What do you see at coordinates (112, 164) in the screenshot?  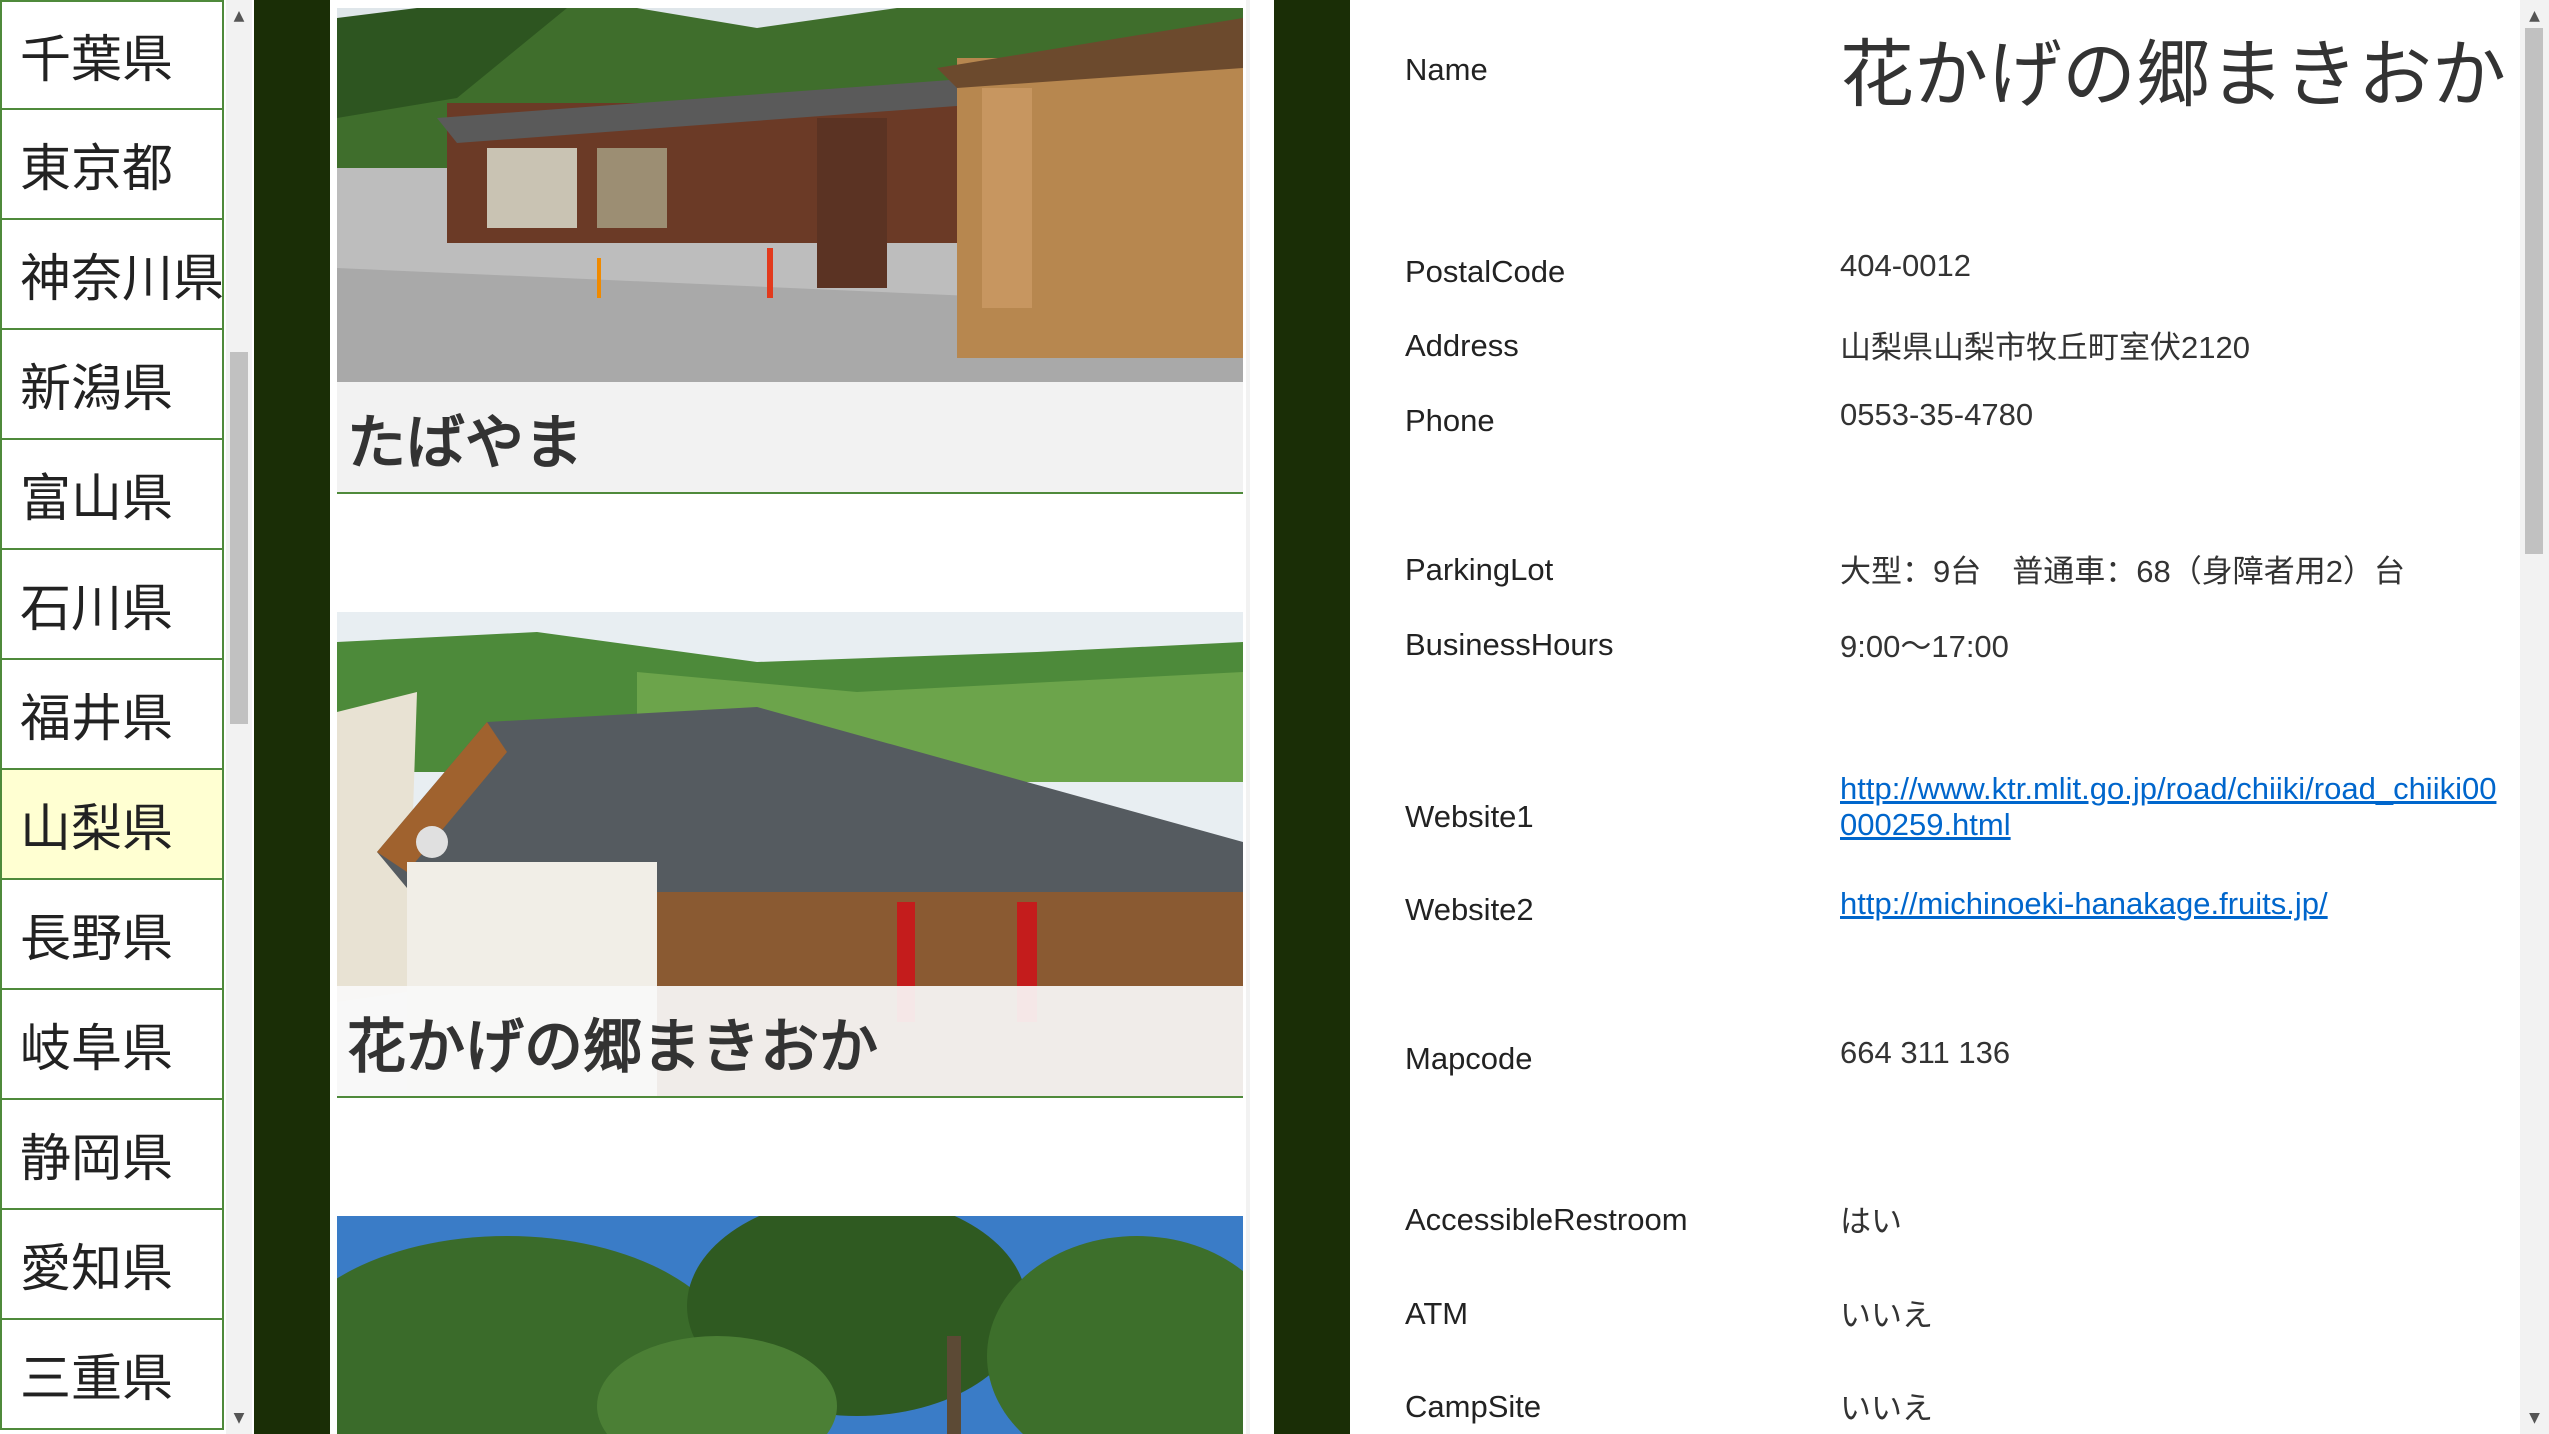 I see `prefecture-item-tokyo: 東京都` at bounding box center [112, 164].